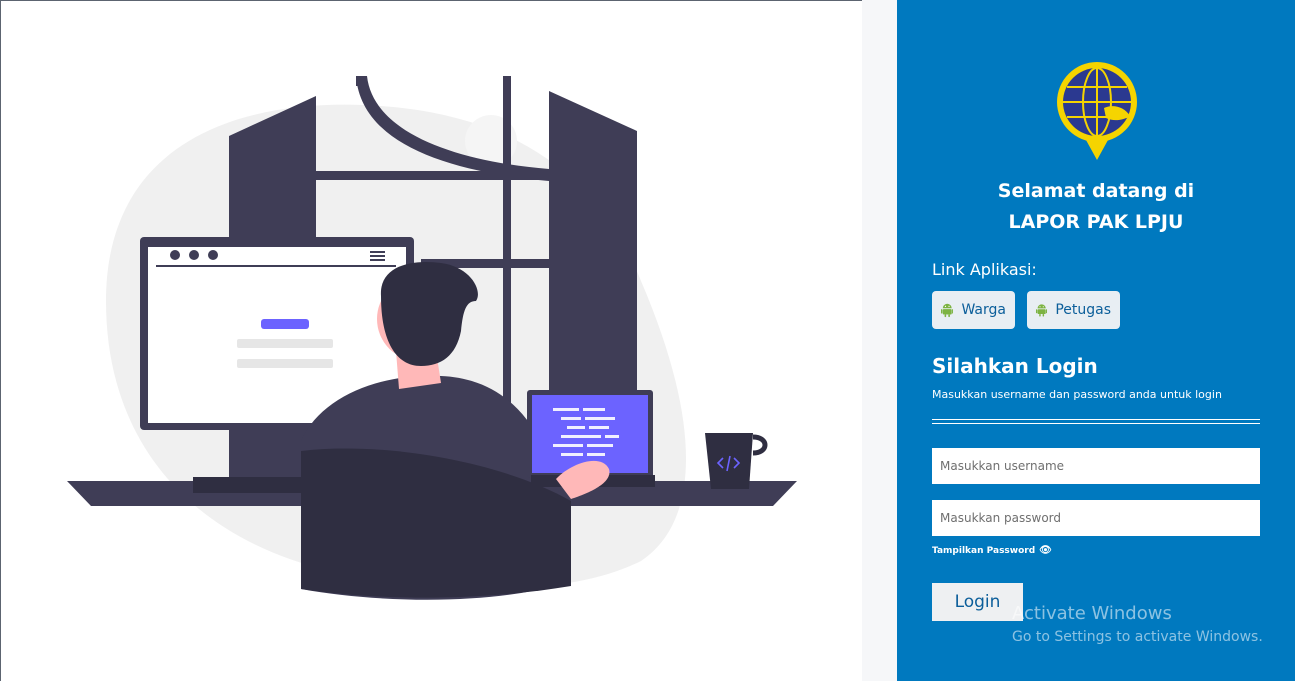 The width and height of the screenshot is (1295, 681). Describe the element at coordinates (1045, 550) in the screenshot. I see `eye-icon: 👁` at that location.